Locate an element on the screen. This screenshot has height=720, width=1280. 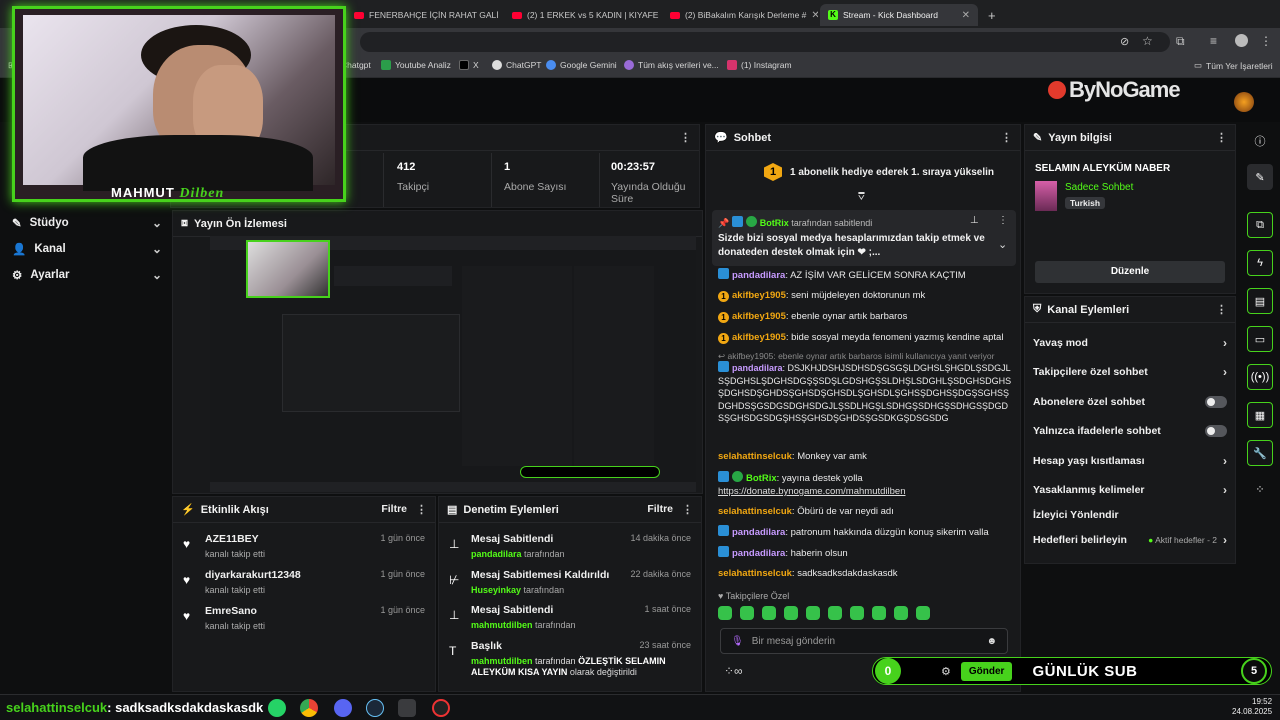
url-field is located at coordinates (765, 42).